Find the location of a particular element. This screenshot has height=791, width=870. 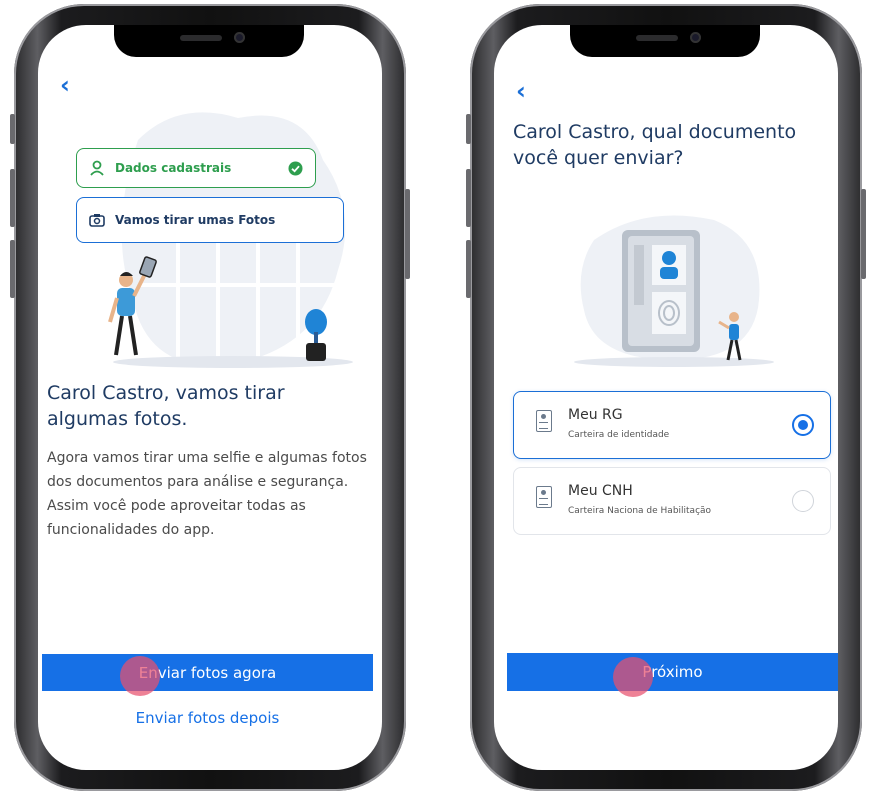

radio-unselected is located at coordinates (803, 501).